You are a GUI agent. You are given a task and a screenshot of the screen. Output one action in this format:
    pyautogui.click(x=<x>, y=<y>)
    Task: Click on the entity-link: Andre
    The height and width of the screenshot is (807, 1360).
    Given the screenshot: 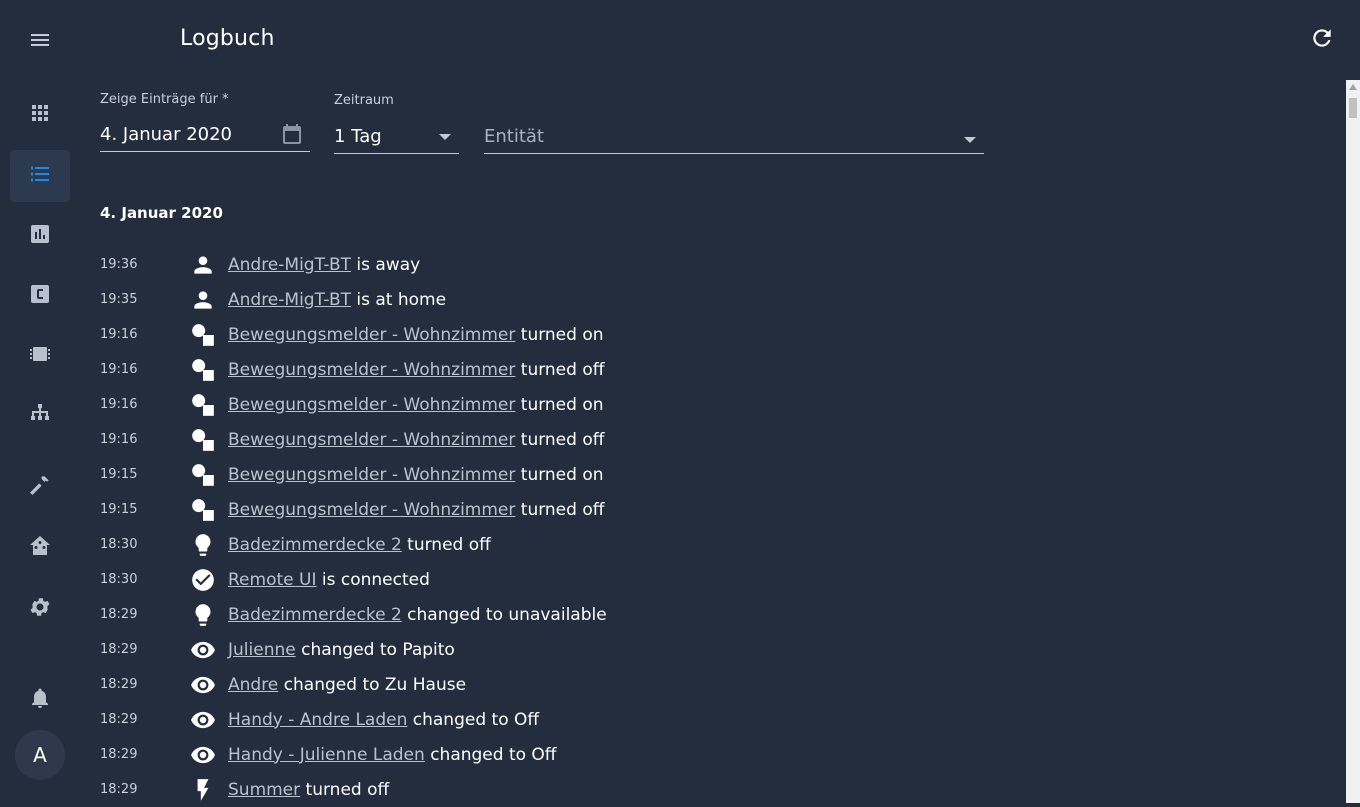 What is the action you would take?
    pyautogui.click(x=253, y=685)
    